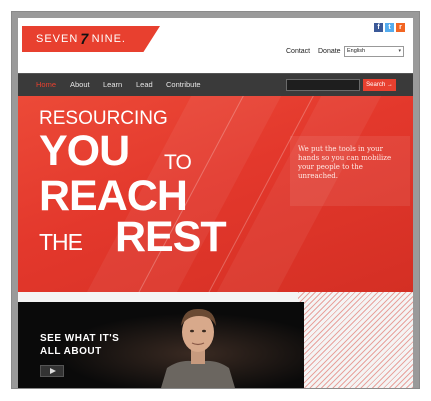 The height and width of the screenshot is (401, 431). What do you see at coordinates (85, 39) in the screenshot?
I see `logo-mark: 7` at bounding box center [85, 39].